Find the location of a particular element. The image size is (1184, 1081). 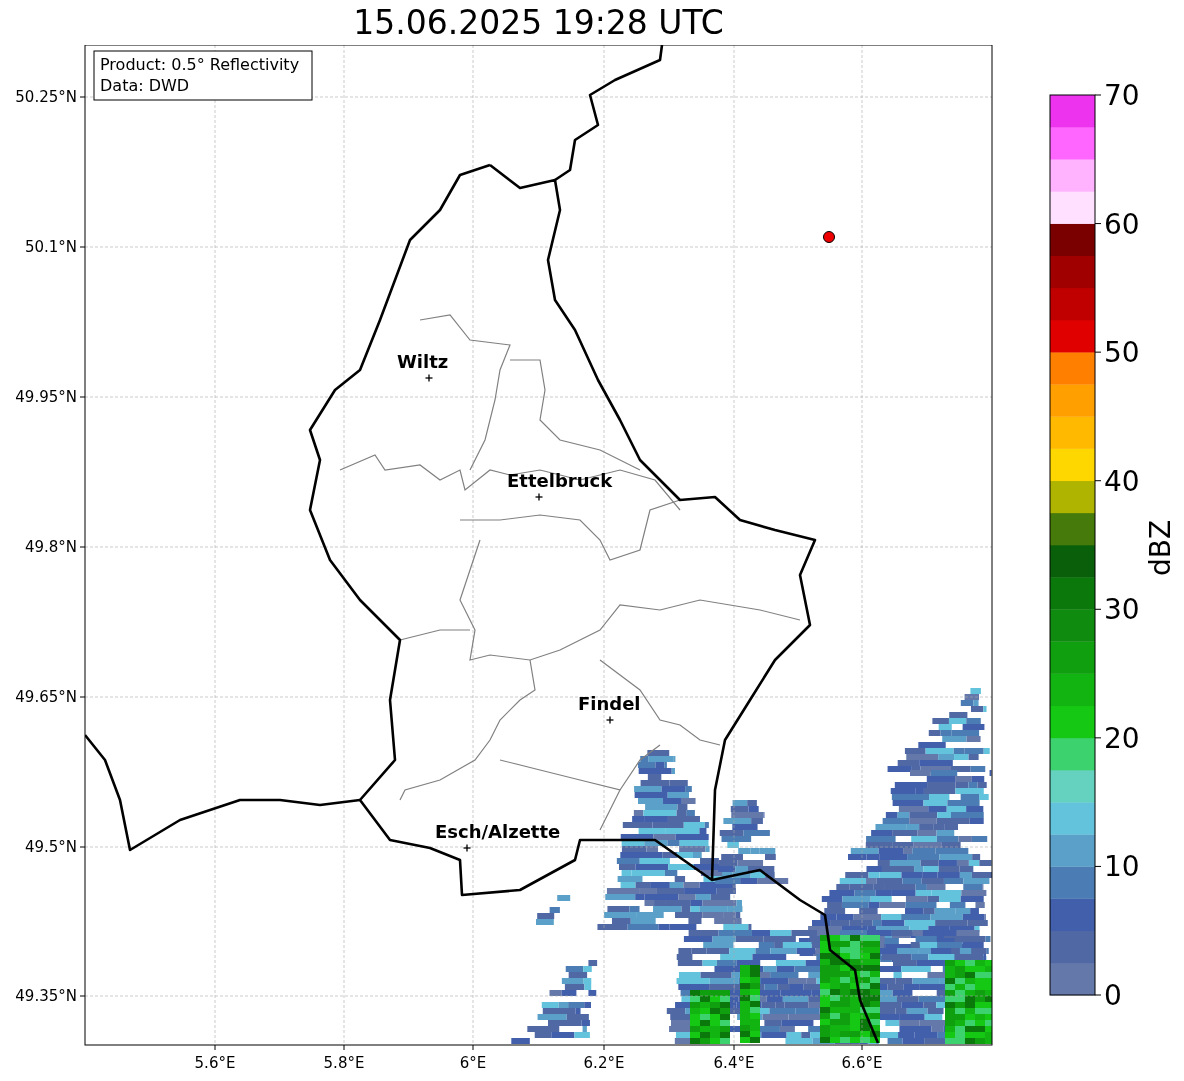

colorbar-title: dBZ is located at coordinates (1160, 548).